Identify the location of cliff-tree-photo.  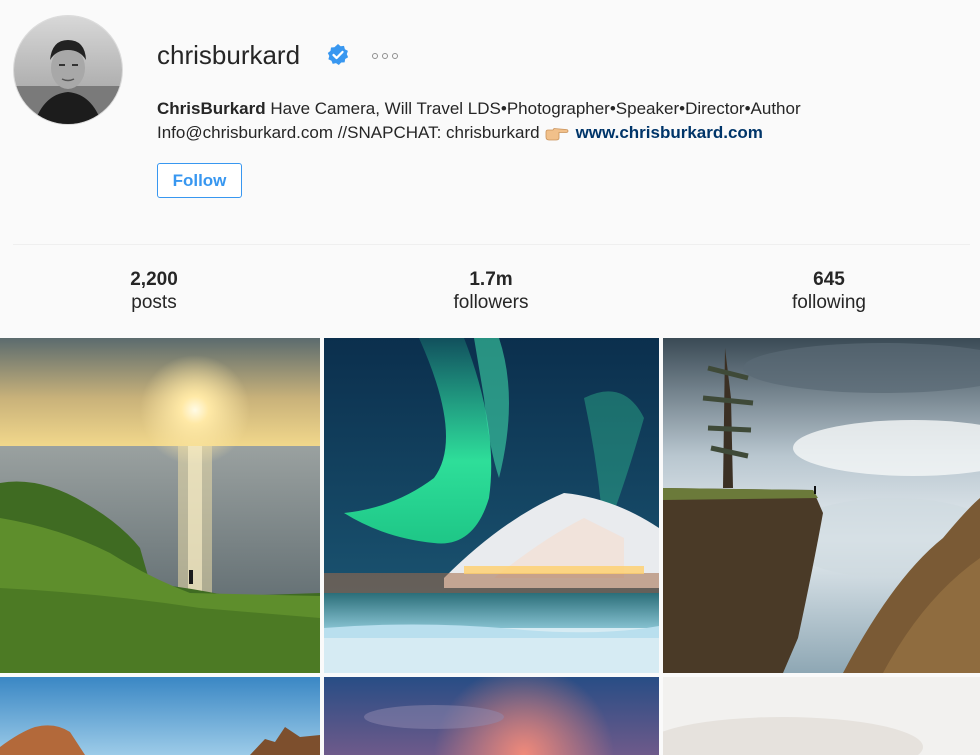
(821, 505).